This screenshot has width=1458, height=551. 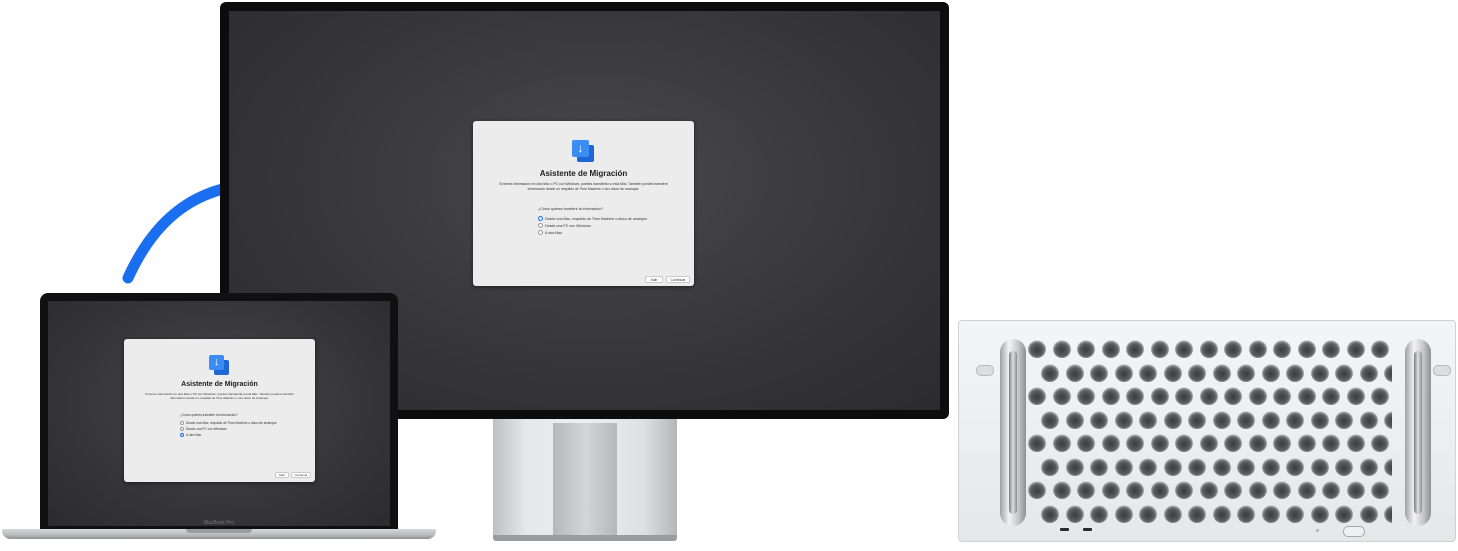 I want to click on status-light, so click(x=1317, y=530).